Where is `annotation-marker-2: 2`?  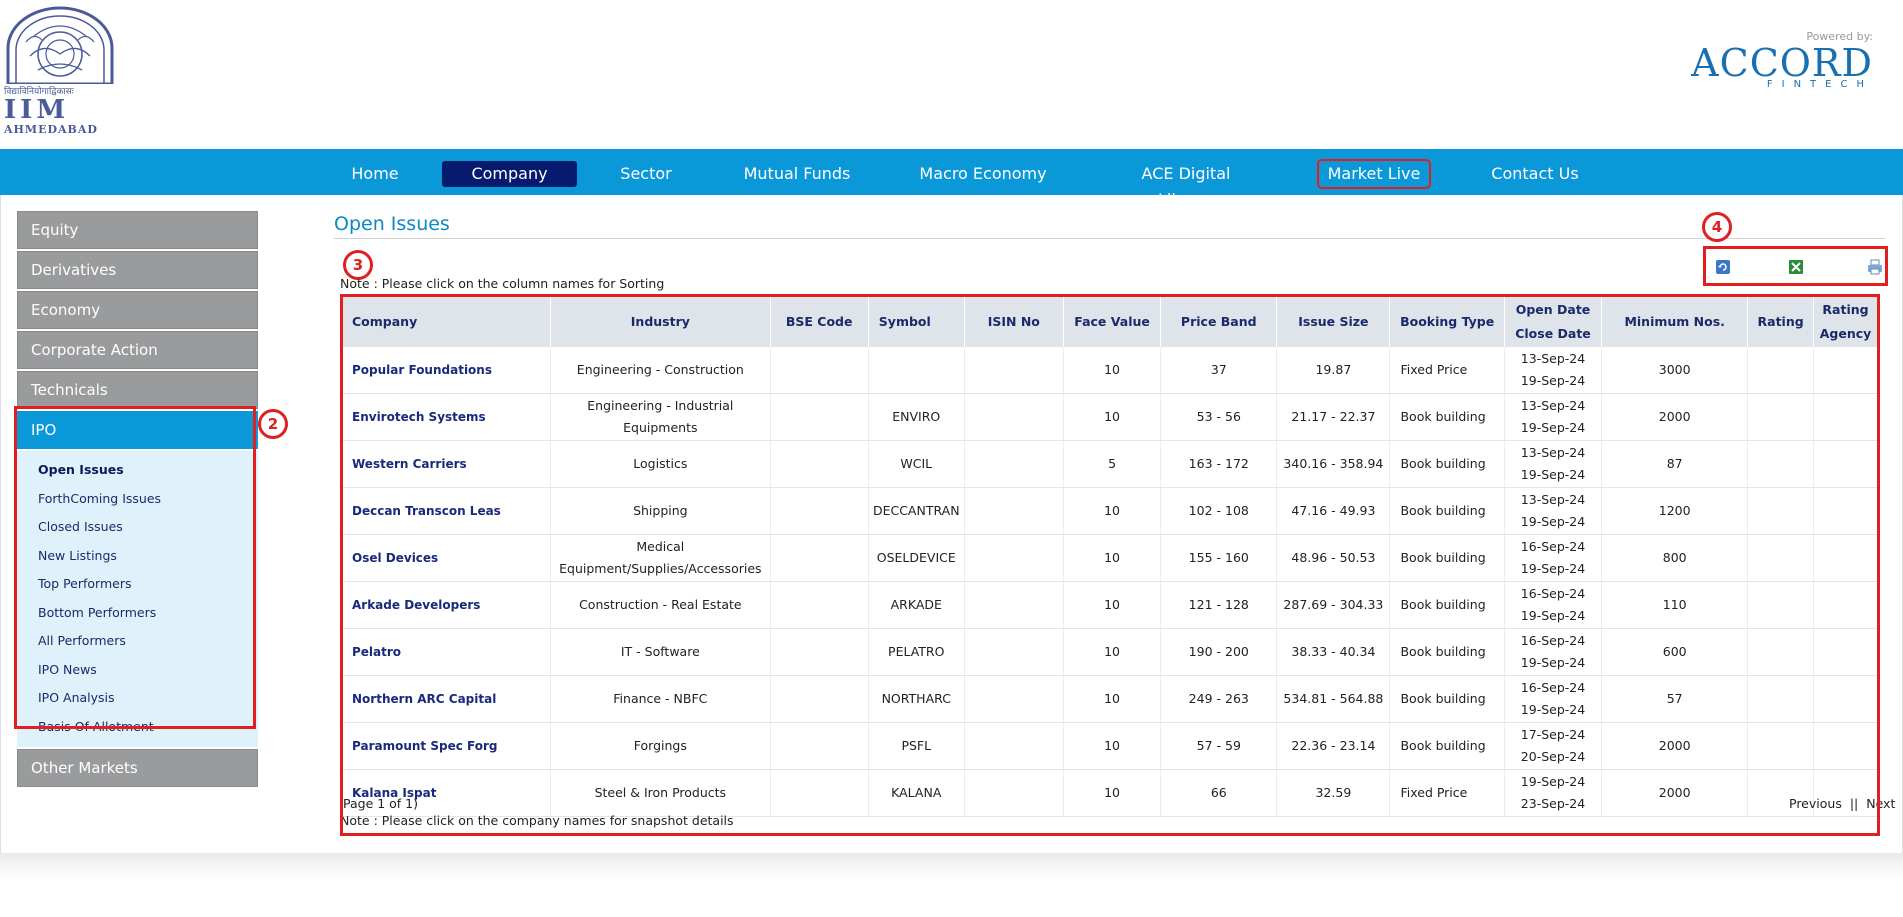 annotation-marker-2: 2 is located at coordinates (273, 424).